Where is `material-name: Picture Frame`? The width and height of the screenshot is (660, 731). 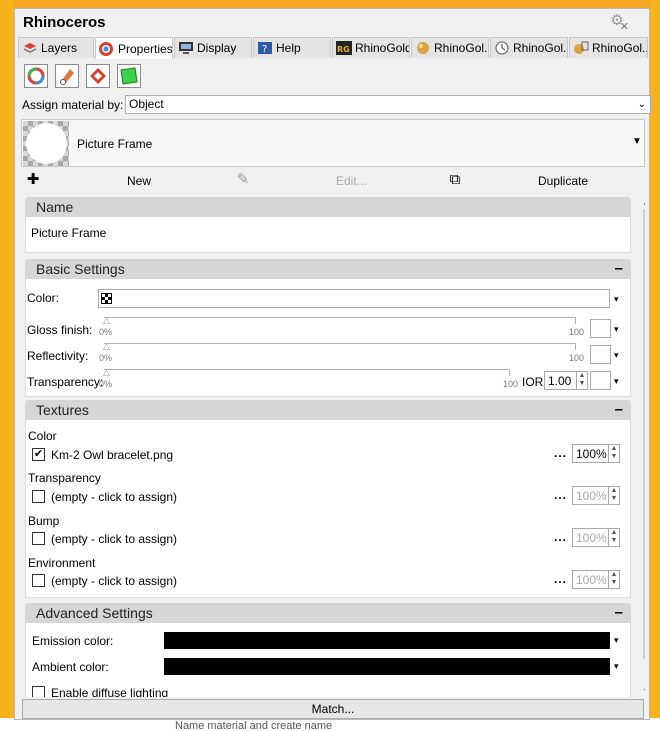
material-name: Picture Frame is located at coordinates (115, 144).